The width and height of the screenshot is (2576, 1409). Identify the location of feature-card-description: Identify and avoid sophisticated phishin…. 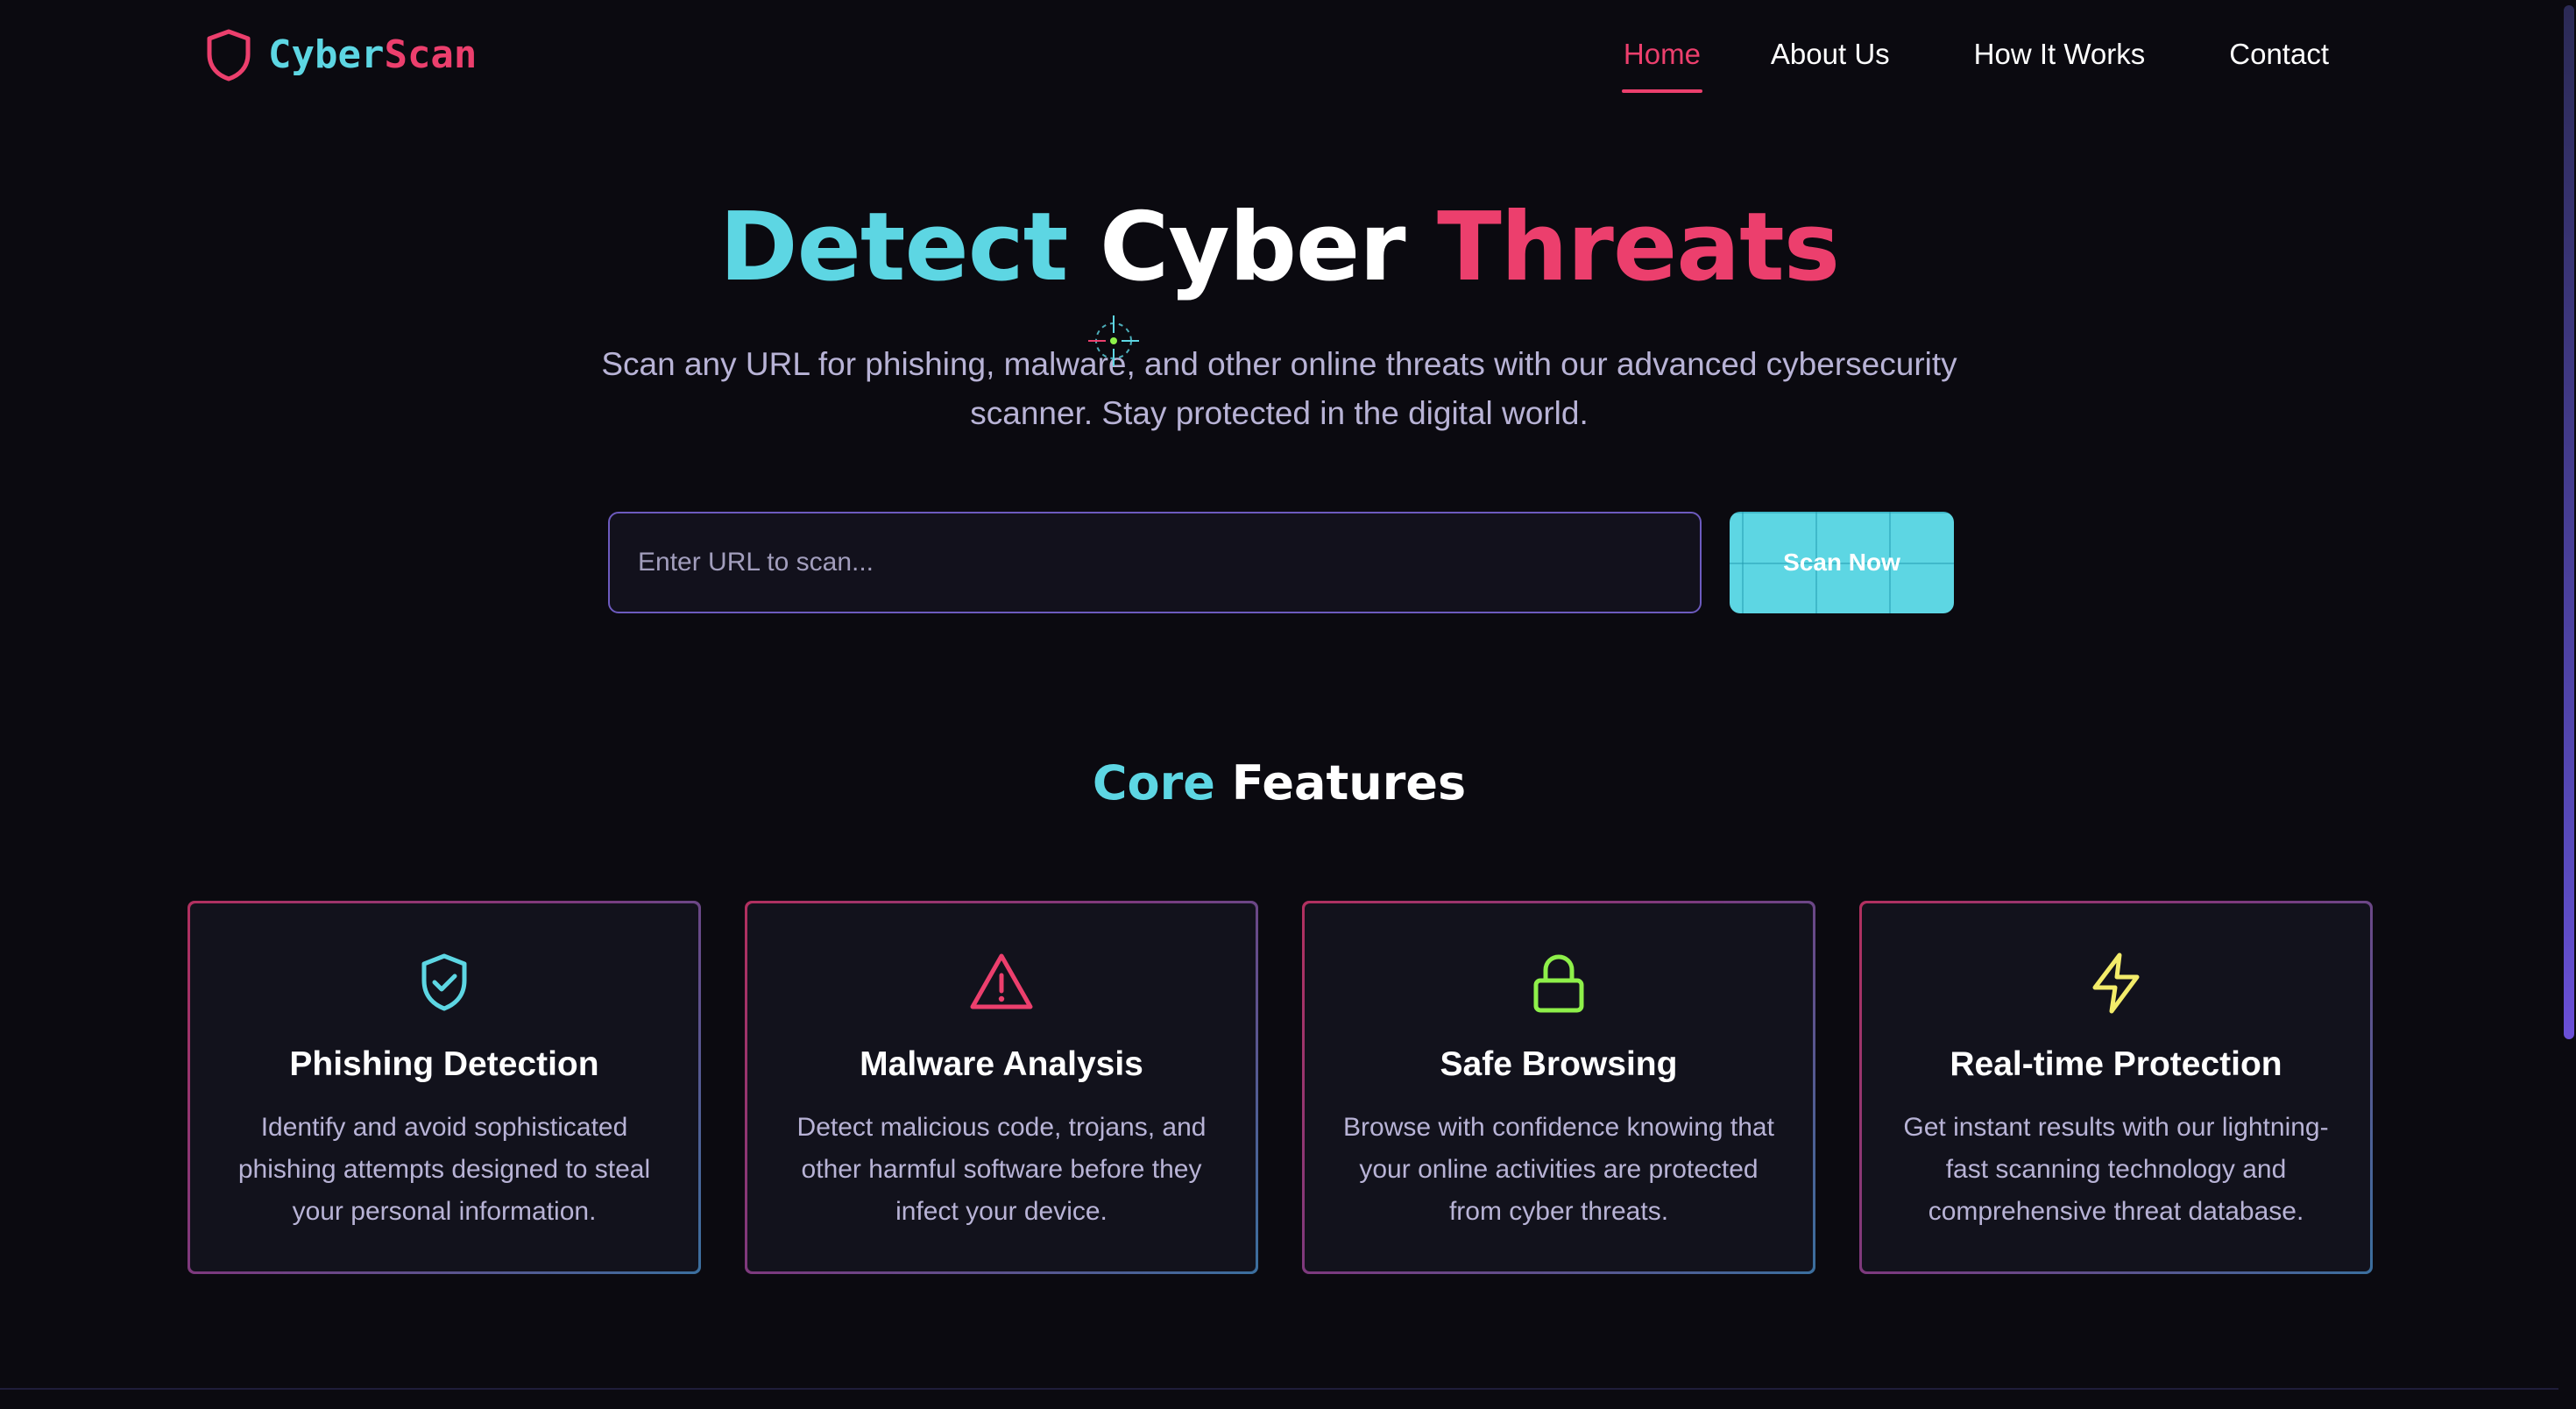
(444, 1169).